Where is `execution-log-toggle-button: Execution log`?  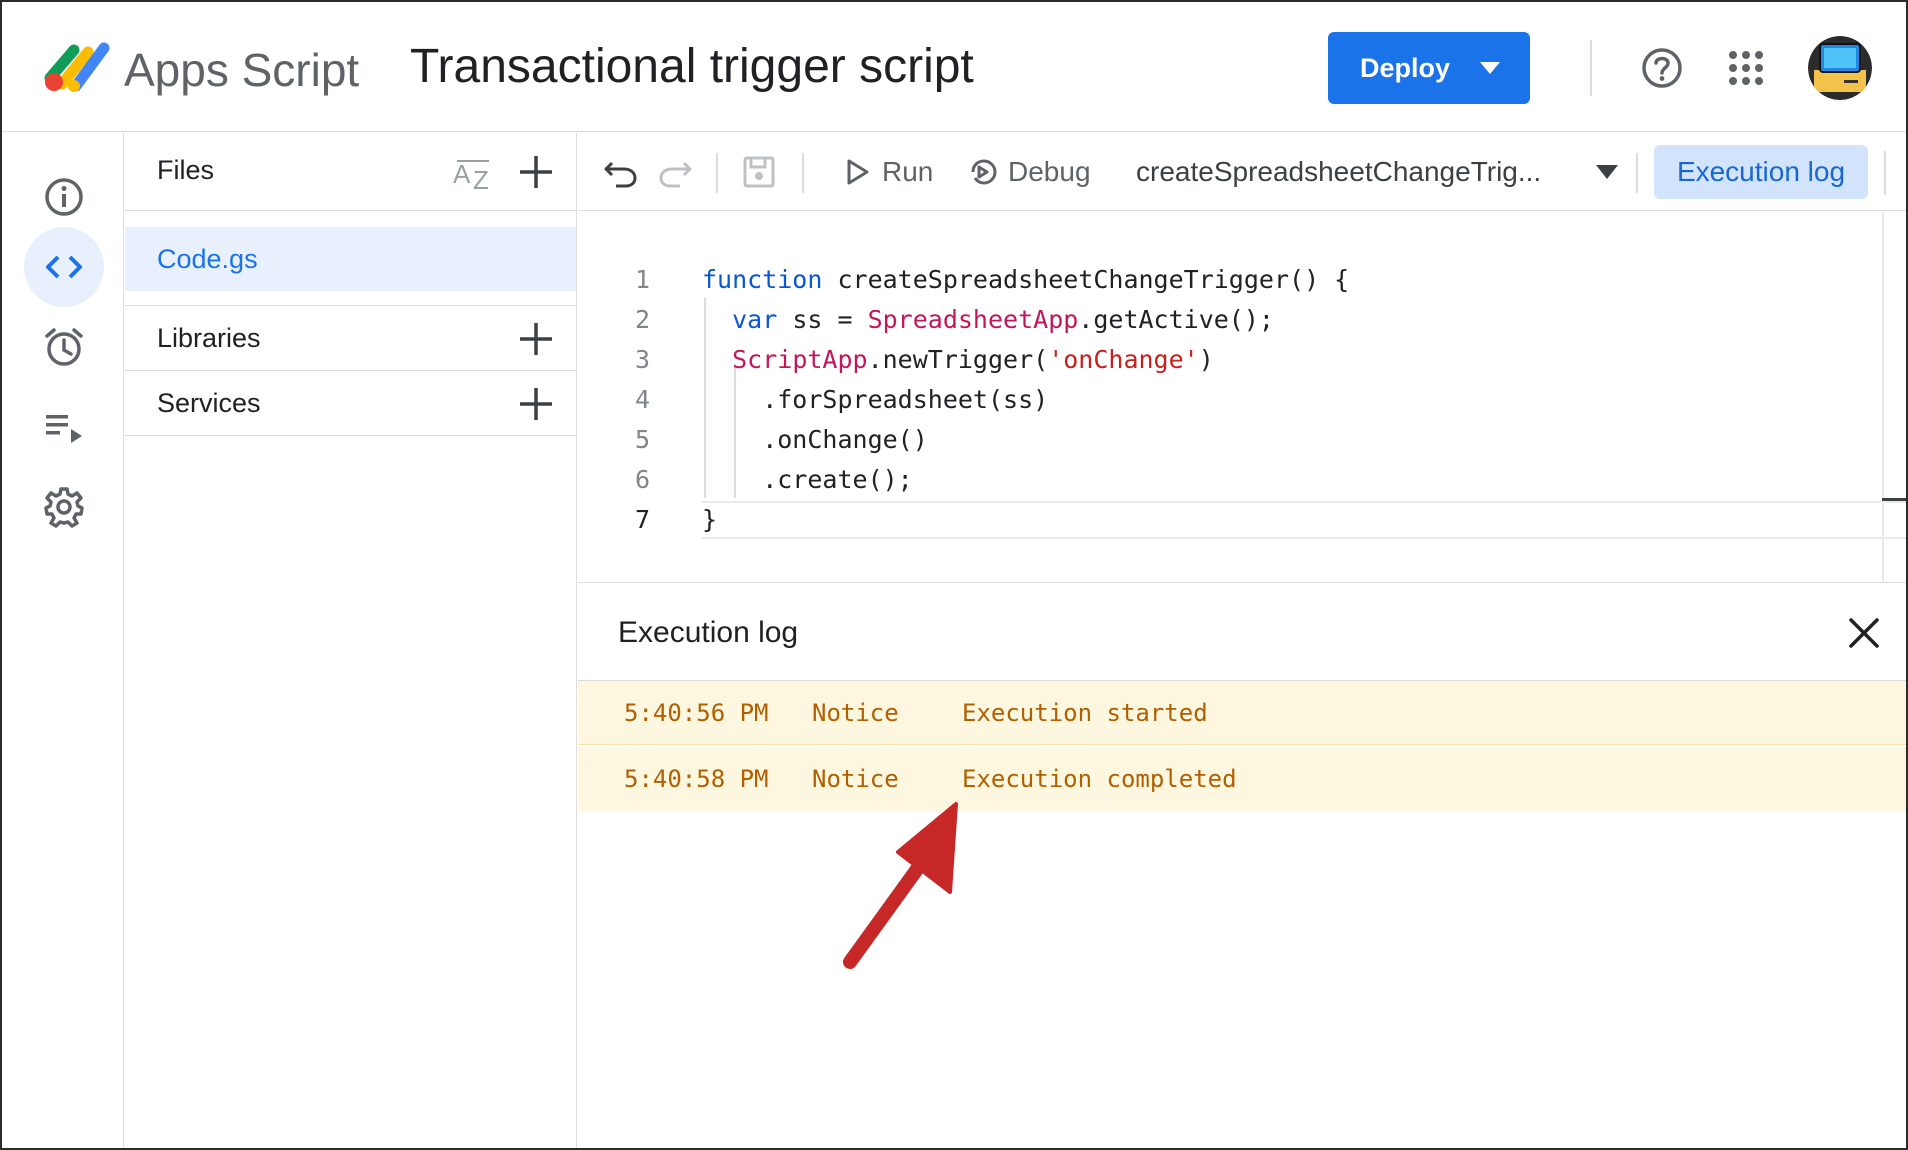 execution-log-toggle-button: Execution log is located at coordinates (1761, 172).